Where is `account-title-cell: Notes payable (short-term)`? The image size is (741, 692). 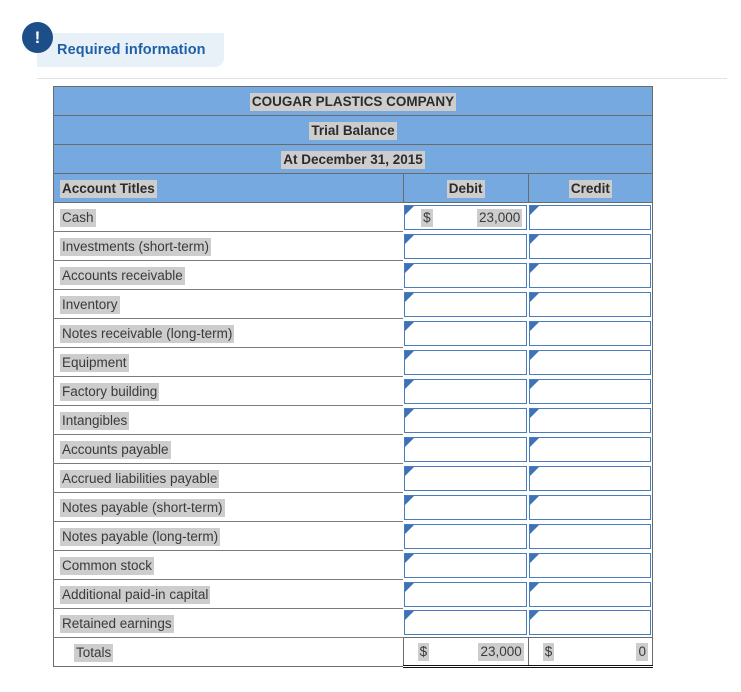
account-title-cell: Notes payable (short-term) is located at coordinates (228, 507).